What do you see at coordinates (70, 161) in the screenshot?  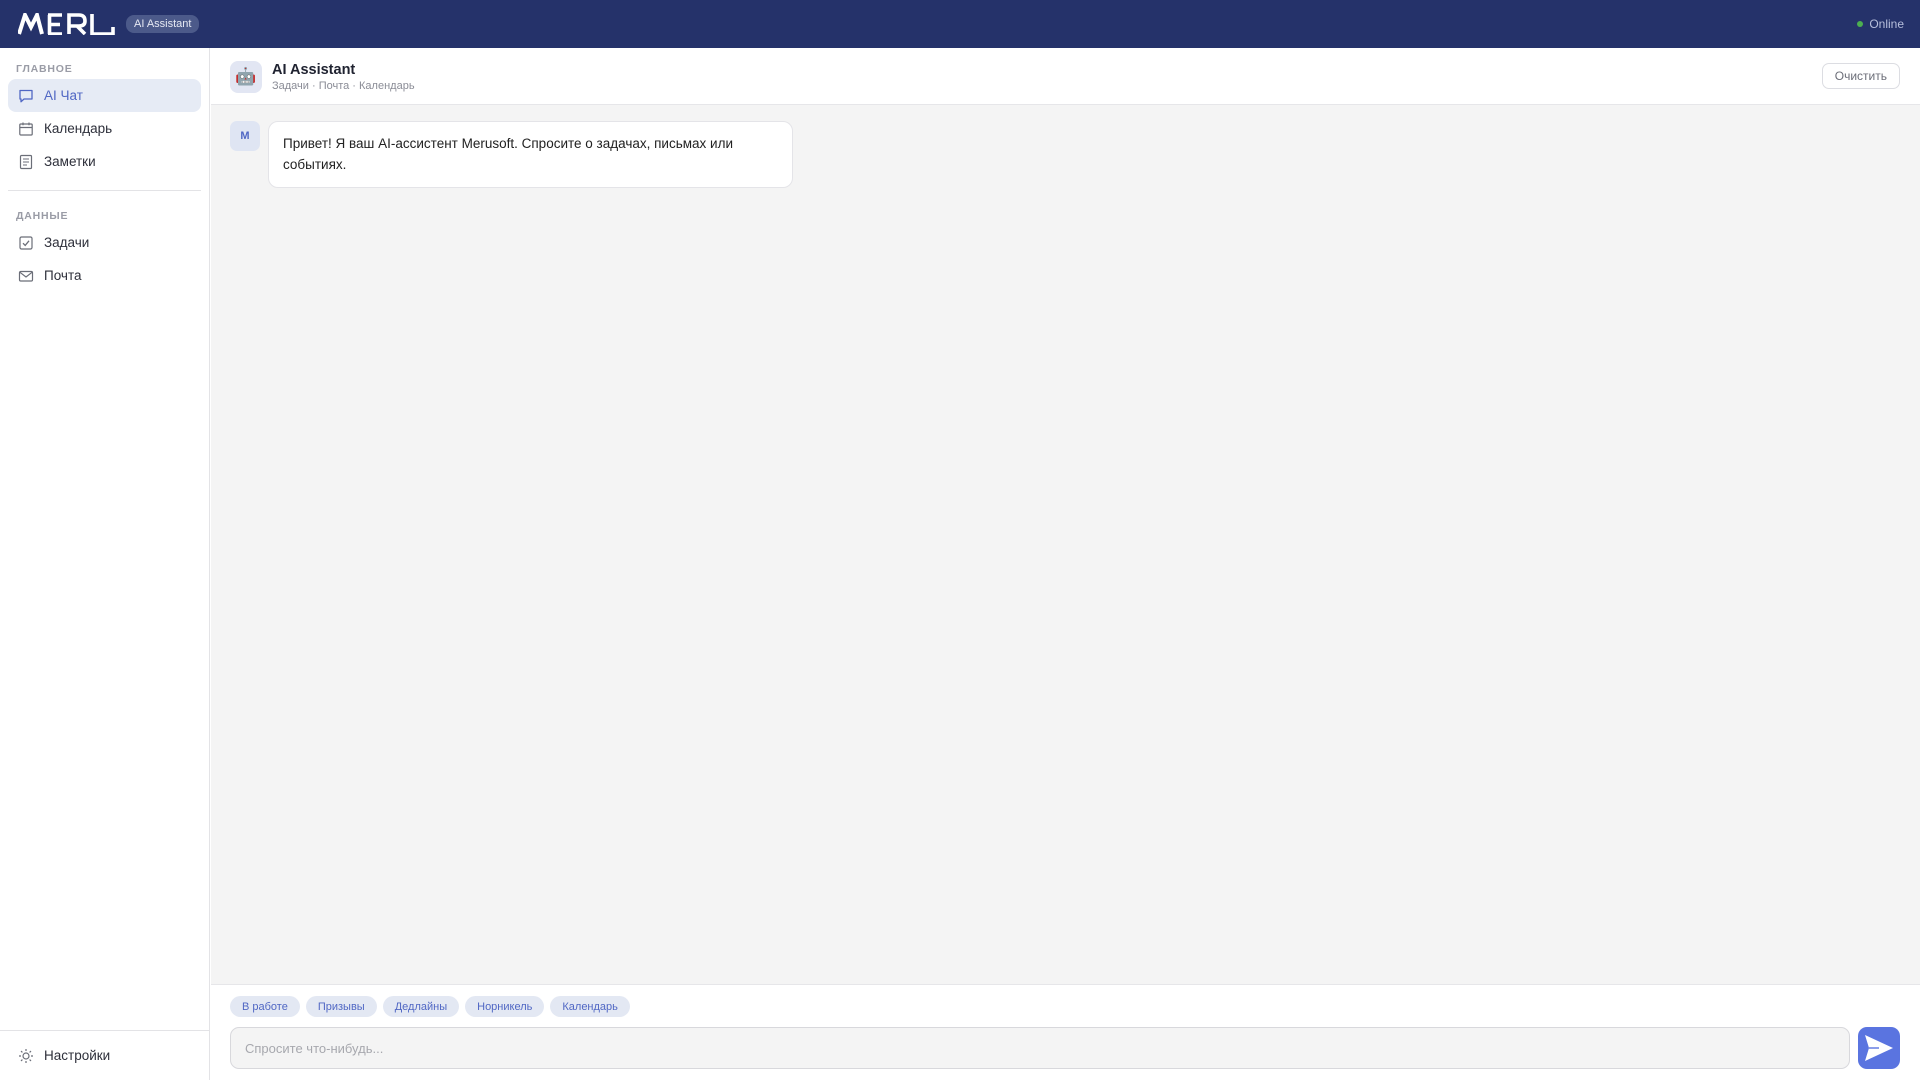 I see `sidebar-item-label: Заметки` at bounding box center [70, 161].